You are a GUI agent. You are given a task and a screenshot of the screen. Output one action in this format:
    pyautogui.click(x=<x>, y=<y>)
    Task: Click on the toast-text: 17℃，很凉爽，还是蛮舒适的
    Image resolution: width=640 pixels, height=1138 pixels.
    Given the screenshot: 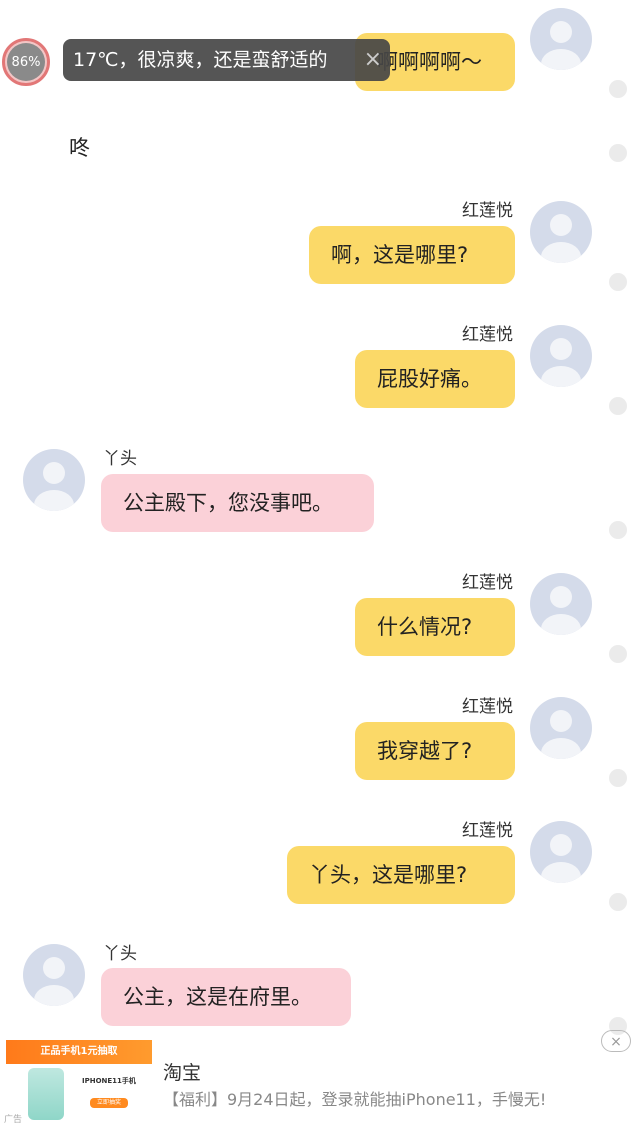 What is the action you would take?
    pyautogui.click(x=200, y=60)
    